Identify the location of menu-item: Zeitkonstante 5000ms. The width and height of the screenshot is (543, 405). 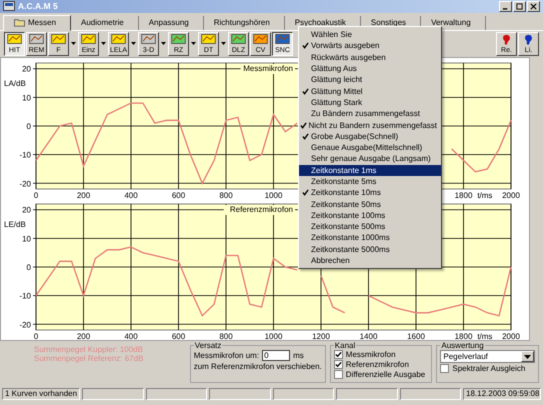
(370, 249).